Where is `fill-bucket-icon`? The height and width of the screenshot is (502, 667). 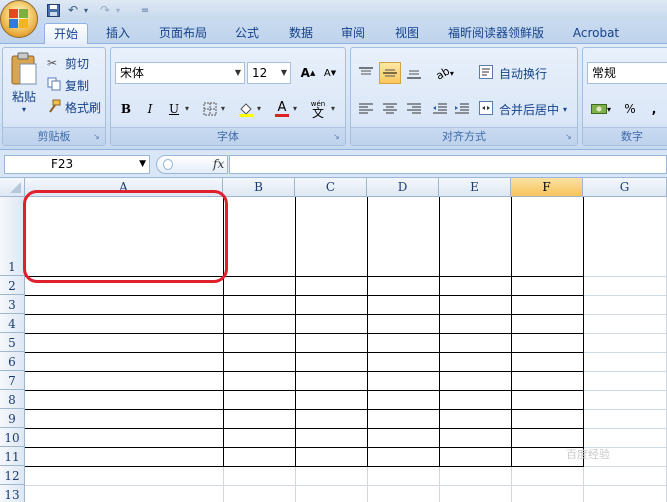
fill-bucket-icon is located at coordinates (246, 110).